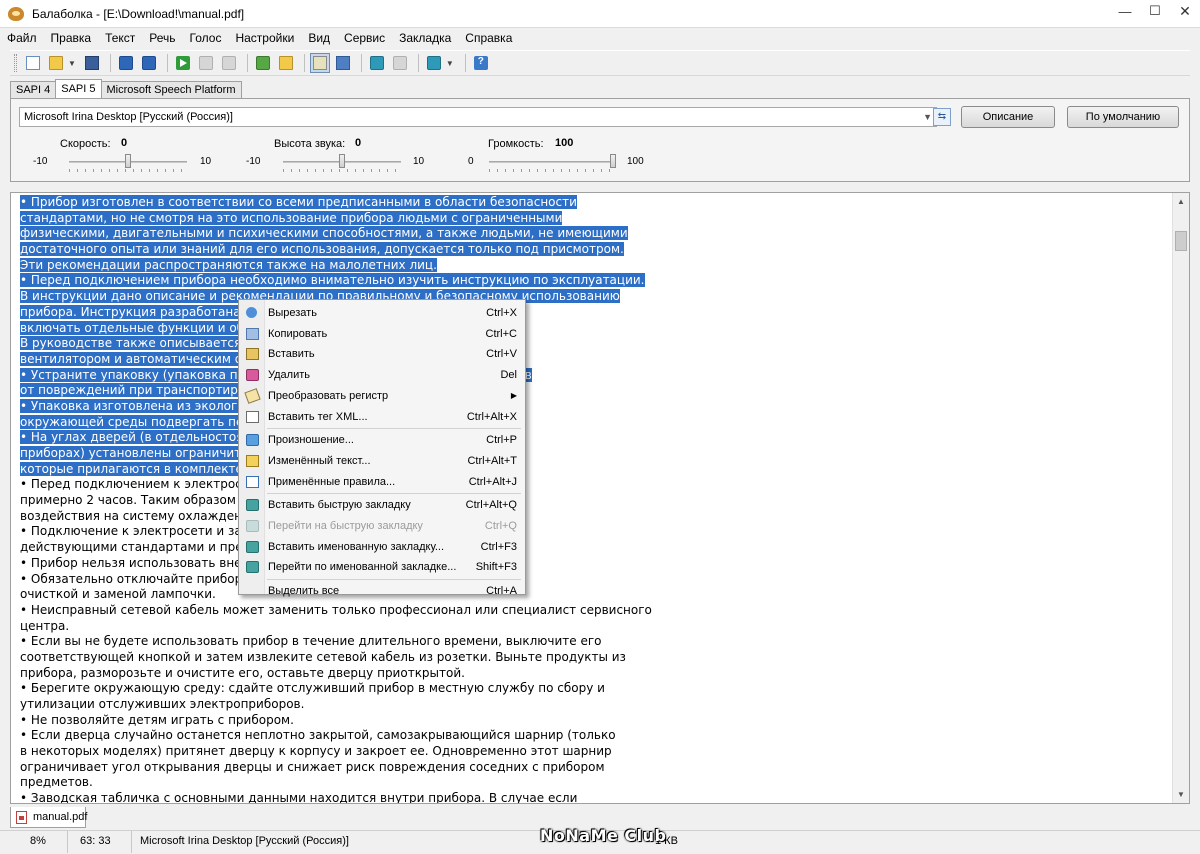 The width and height of the screenshot is (1200, 854). Describe the element at coordinates (71, 38) in the screenshot. I see `menu-edit: Правка` at that location.